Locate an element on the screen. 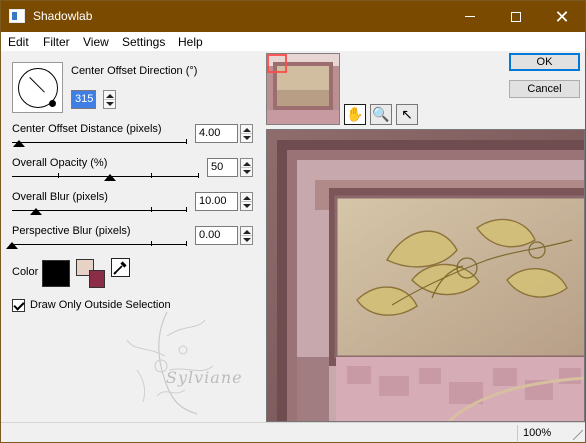 This screenshot has height=443, width=586. menu-filter: Filter is located at coordinates (56, 42).